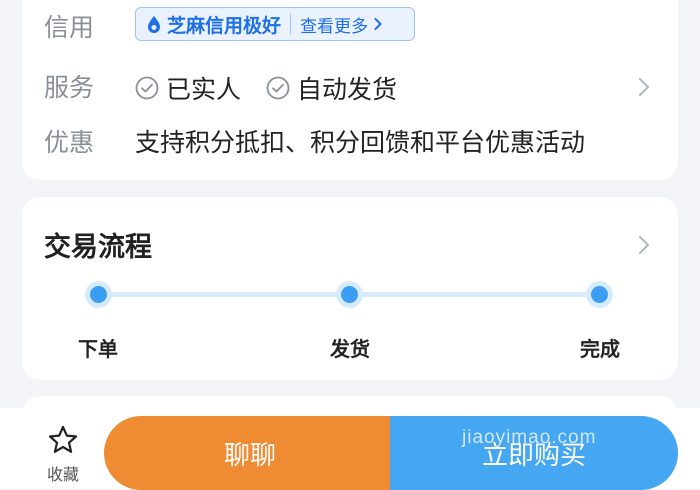  What do you see at coordinates (63, 439) in the screenshot?
I see `star-icon` at bounding box center [63, 439].